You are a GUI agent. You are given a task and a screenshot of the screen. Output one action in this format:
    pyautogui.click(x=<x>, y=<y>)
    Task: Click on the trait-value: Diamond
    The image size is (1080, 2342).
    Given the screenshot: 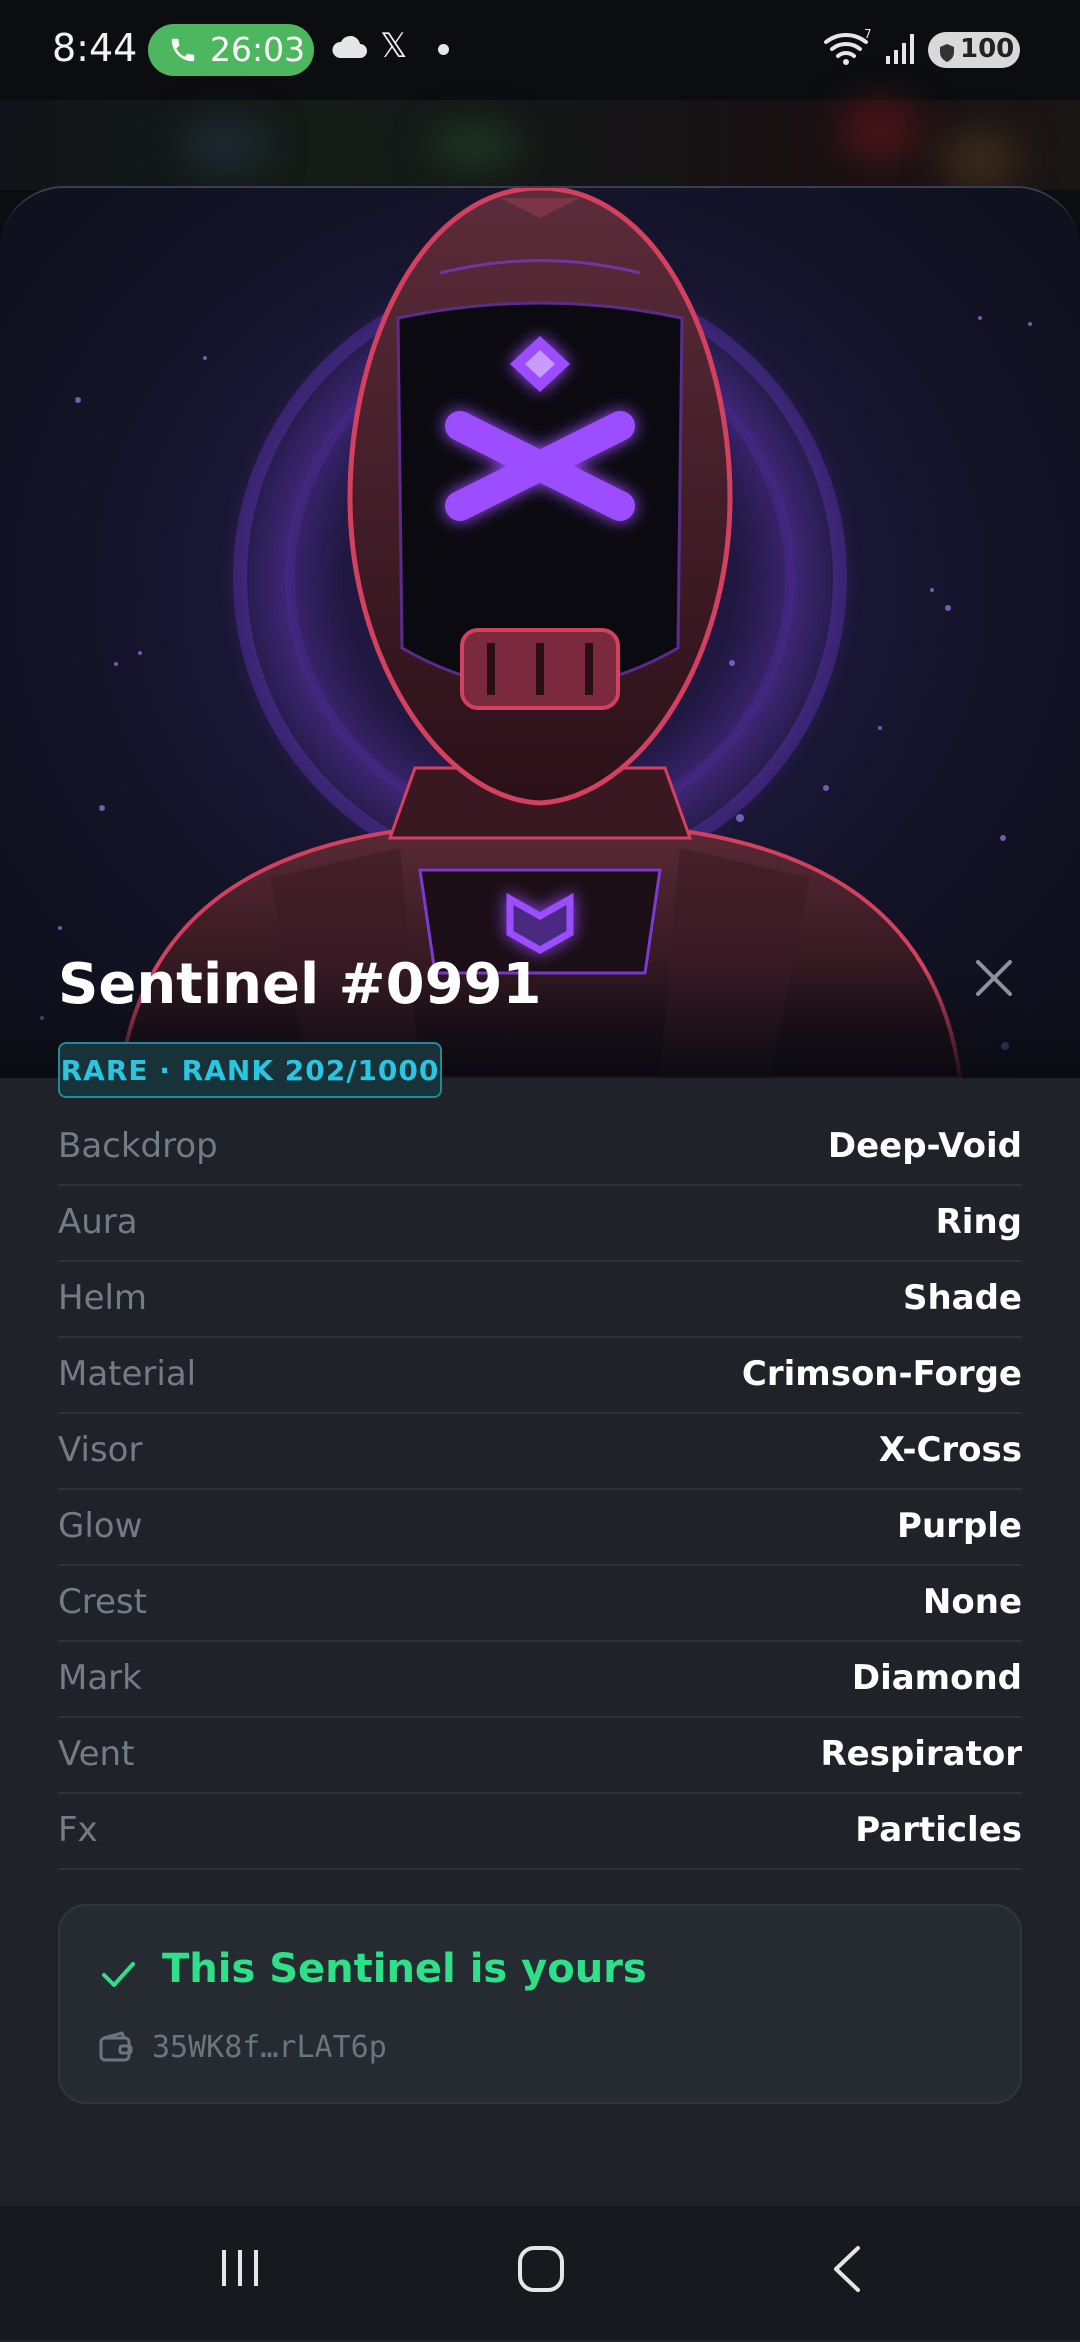 What is the action you would take?
    pyautogui.click(x=936, y=1678)
    